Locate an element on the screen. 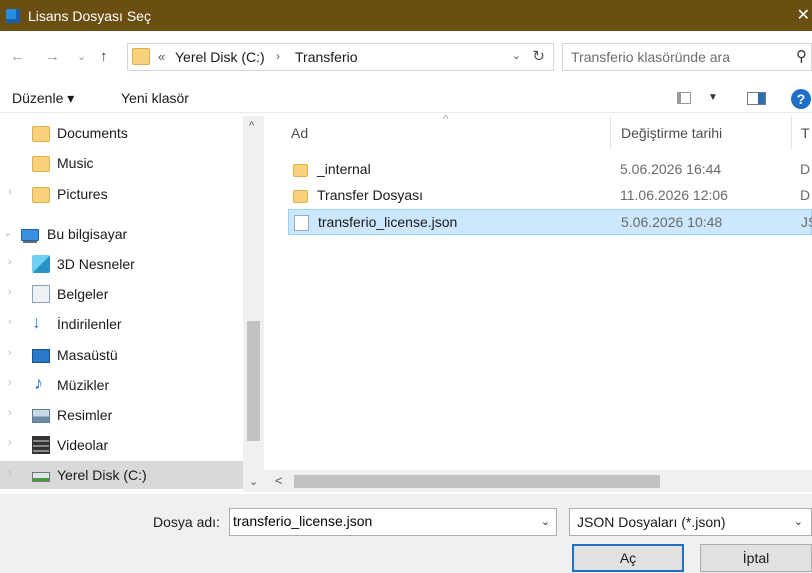  file-type: JS is located at coordinates (806, 222).